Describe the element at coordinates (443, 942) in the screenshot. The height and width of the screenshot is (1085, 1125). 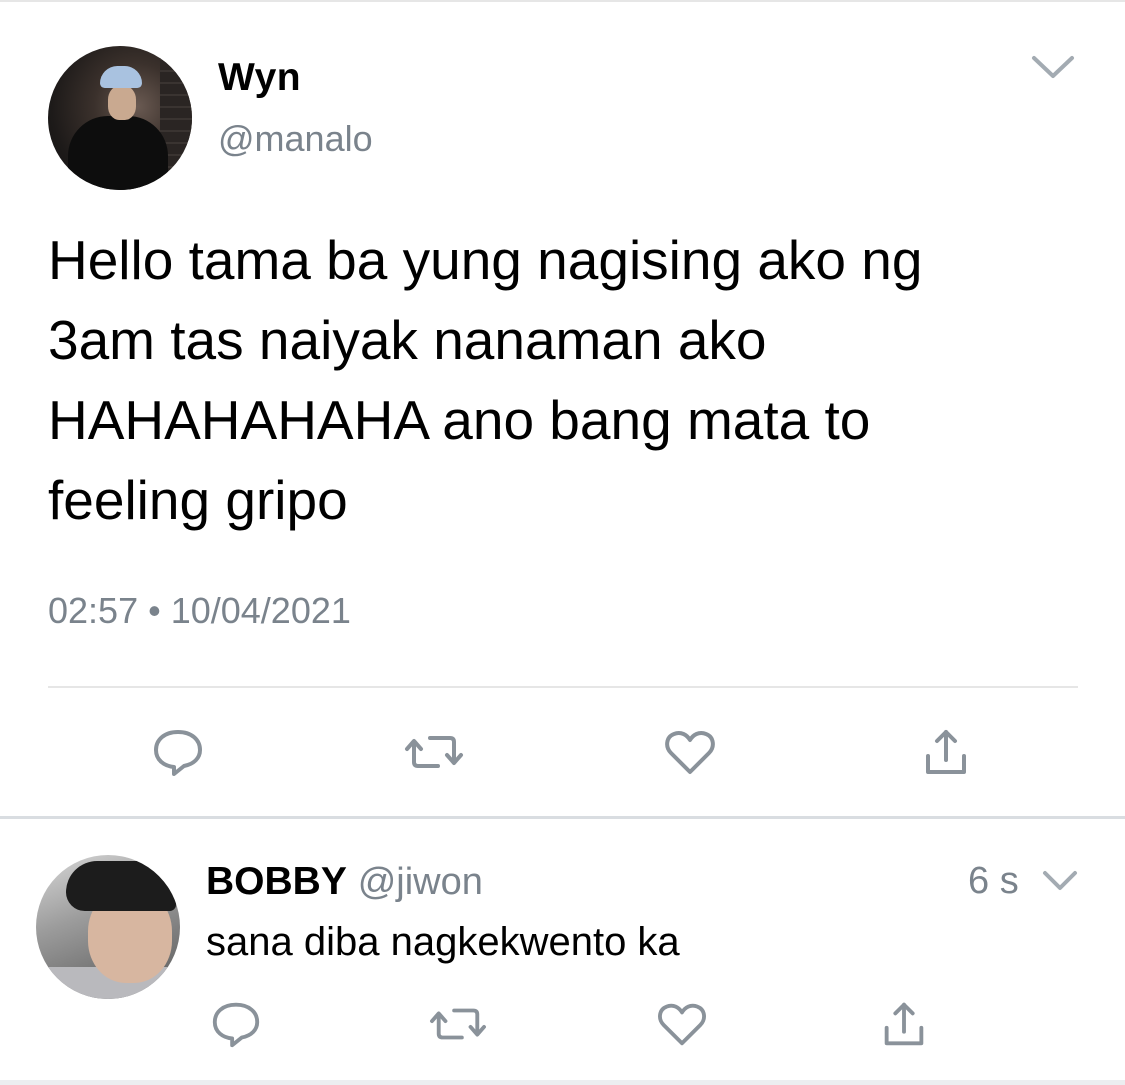
I see `reply-text: sana diba nagkekwento ka` at that location.